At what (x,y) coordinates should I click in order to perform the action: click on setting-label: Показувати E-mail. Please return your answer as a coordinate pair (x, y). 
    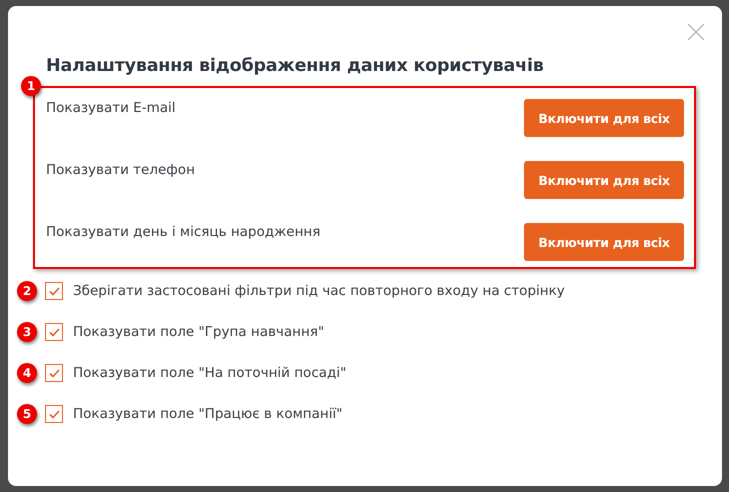
    Looking at the image, I should click on (111, 108).